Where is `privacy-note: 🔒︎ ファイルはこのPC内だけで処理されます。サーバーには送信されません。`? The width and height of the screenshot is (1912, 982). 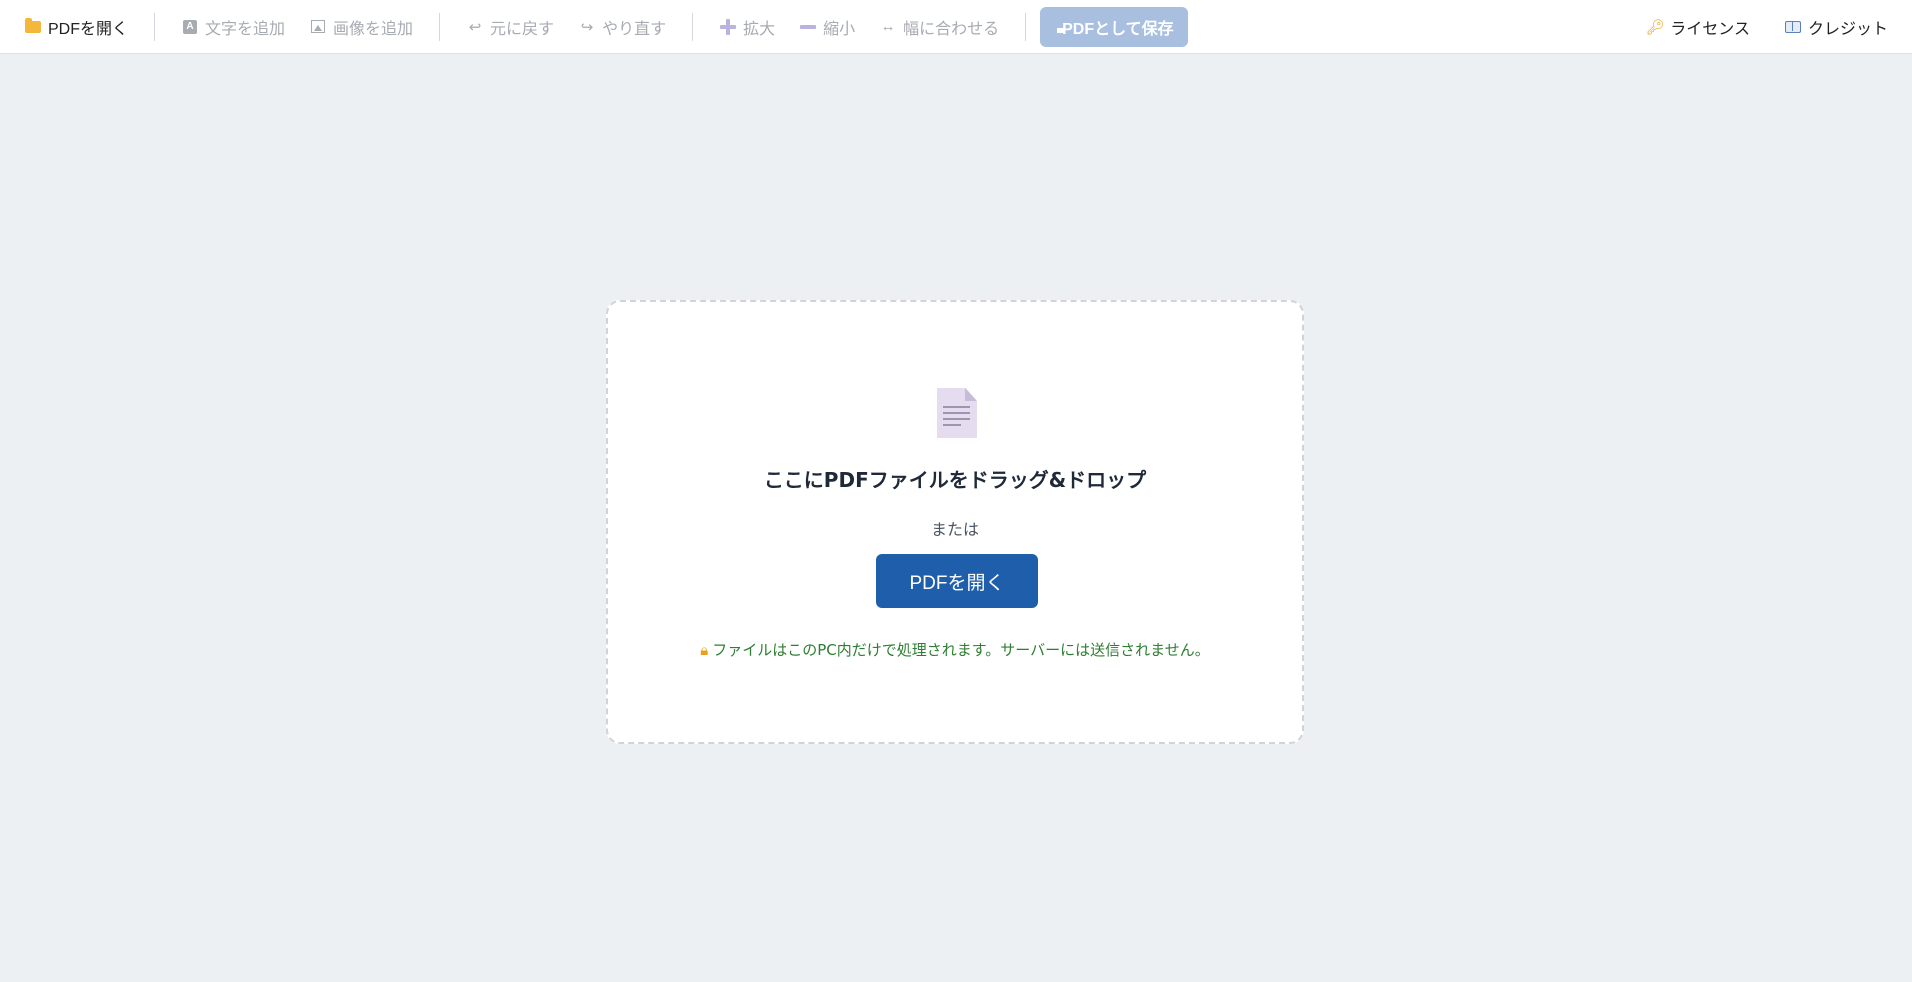 privacy-note: 🔒︎ ファイルはこのPC内だけで処理されます。サーバーには送信されません。 is located at coordinates (955, 649).